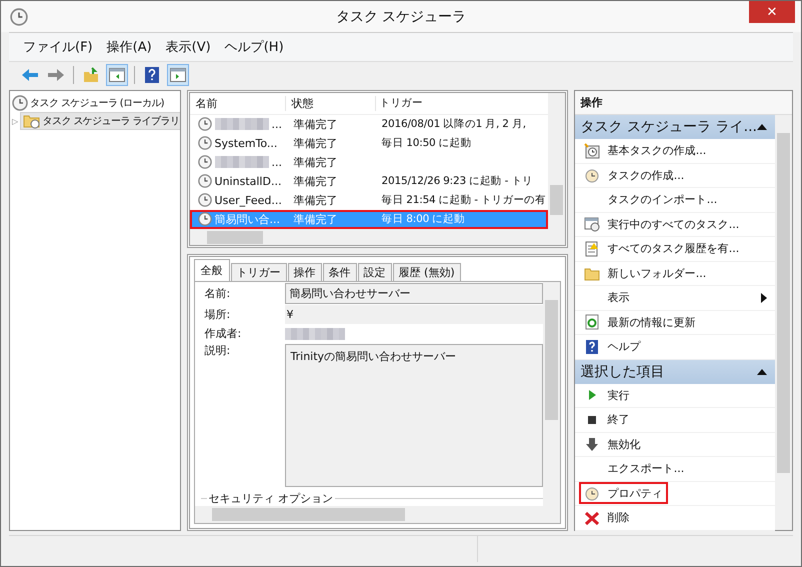 This screenshot has width=802, height=567. What do you see at coordinates (100, 121) in the screenshot?
I see `tree-item: タスク スケジューラ ライブラリ` at bounding box center [100, 121].